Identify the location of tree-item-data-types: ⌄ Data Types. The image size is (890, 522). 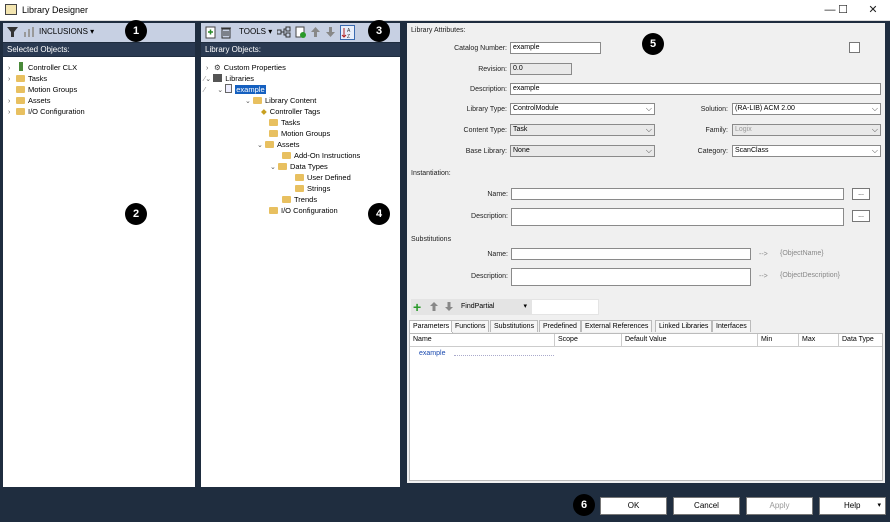
(299, 166).